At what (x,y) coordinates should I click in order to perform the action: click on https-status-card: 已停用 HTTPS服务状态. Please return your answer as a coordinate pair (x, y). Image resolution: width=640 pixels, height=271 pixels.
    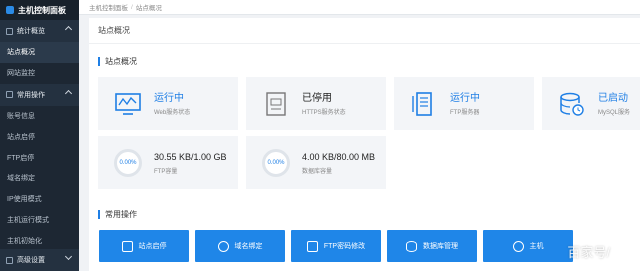
    Looking at the image, I should click on (316, 103).